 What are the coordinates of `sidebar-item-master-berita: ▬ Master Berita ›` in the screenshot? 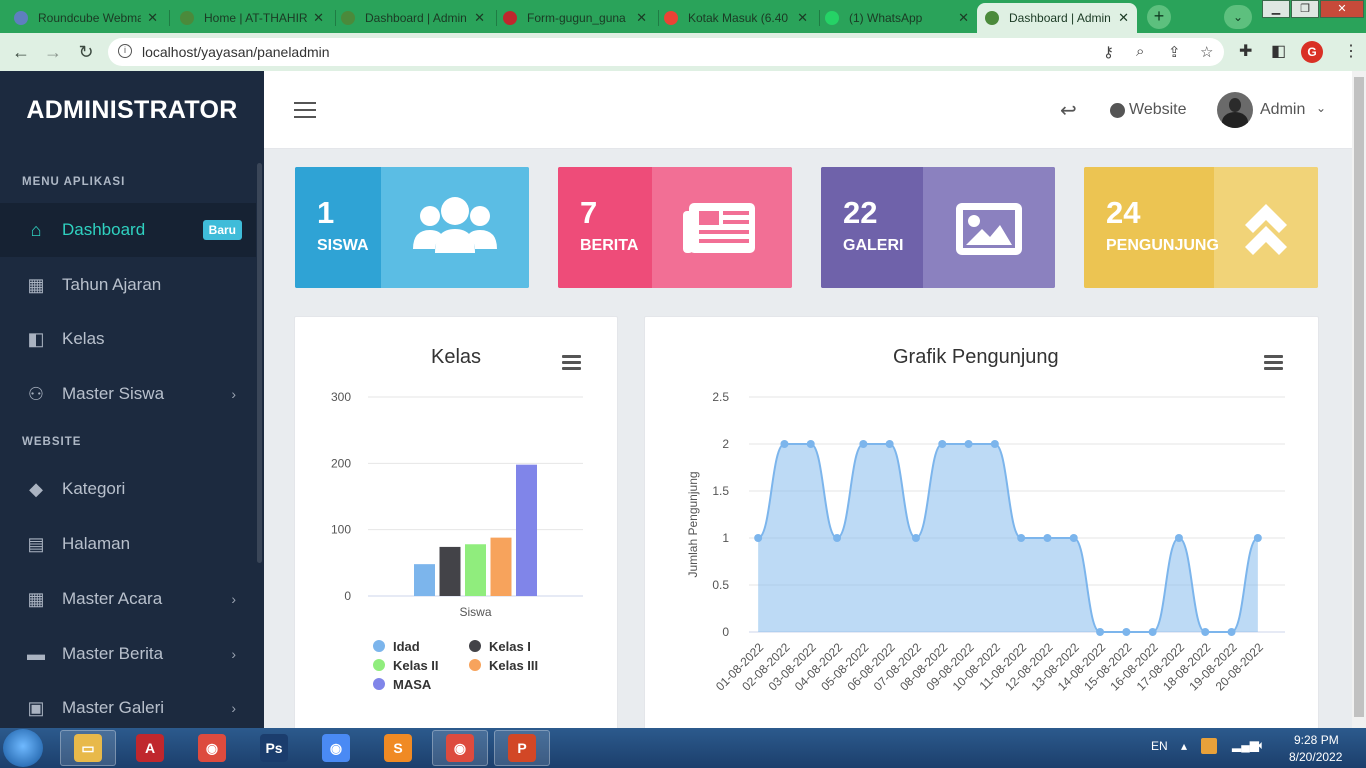 It's located at (128, 654).